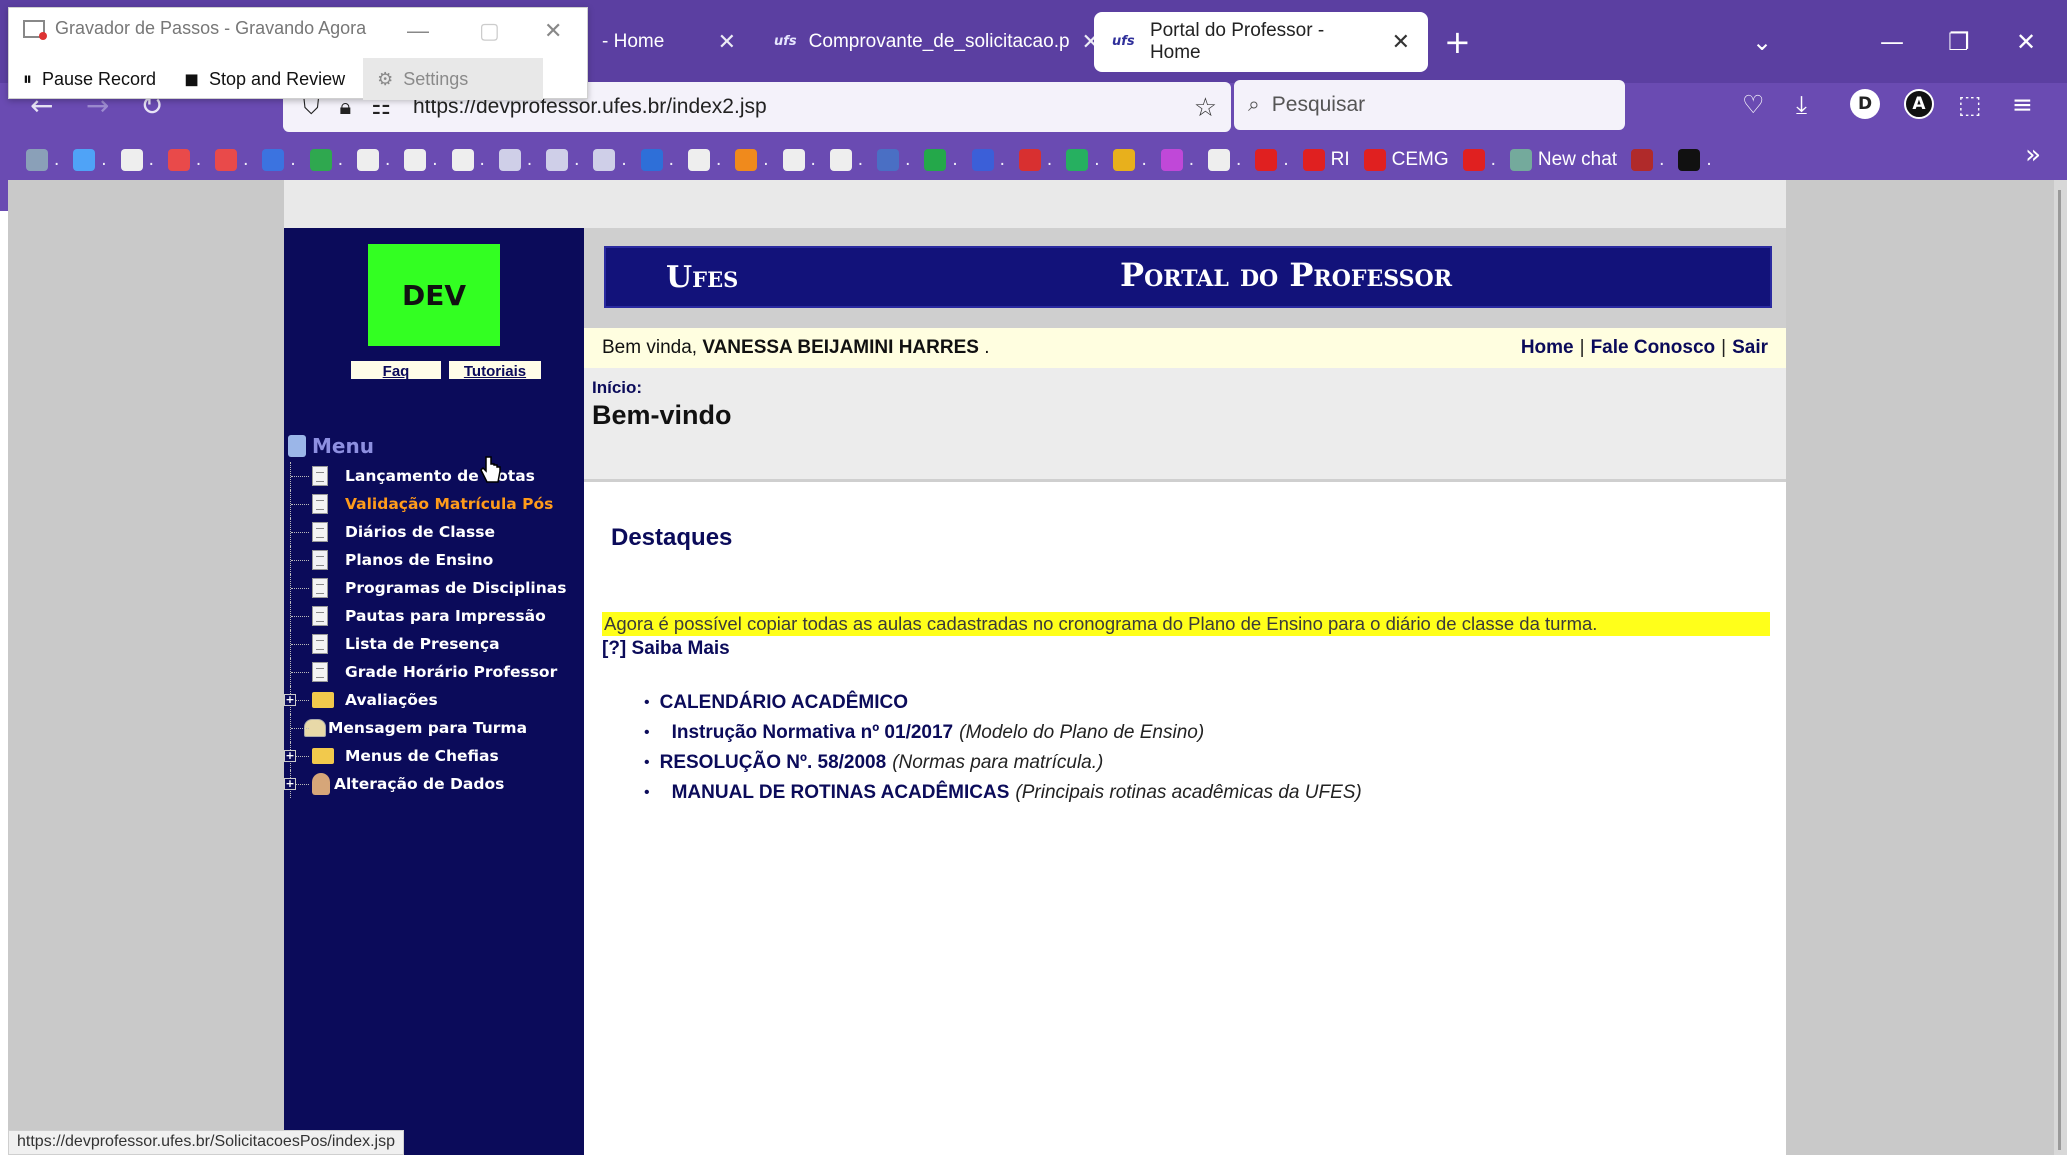 The image size is (2067, 1155). Describe the element at coordinates (1653, 347) in the screenshot. I see `fale-conosco-link: Fale Conosco` at that location.